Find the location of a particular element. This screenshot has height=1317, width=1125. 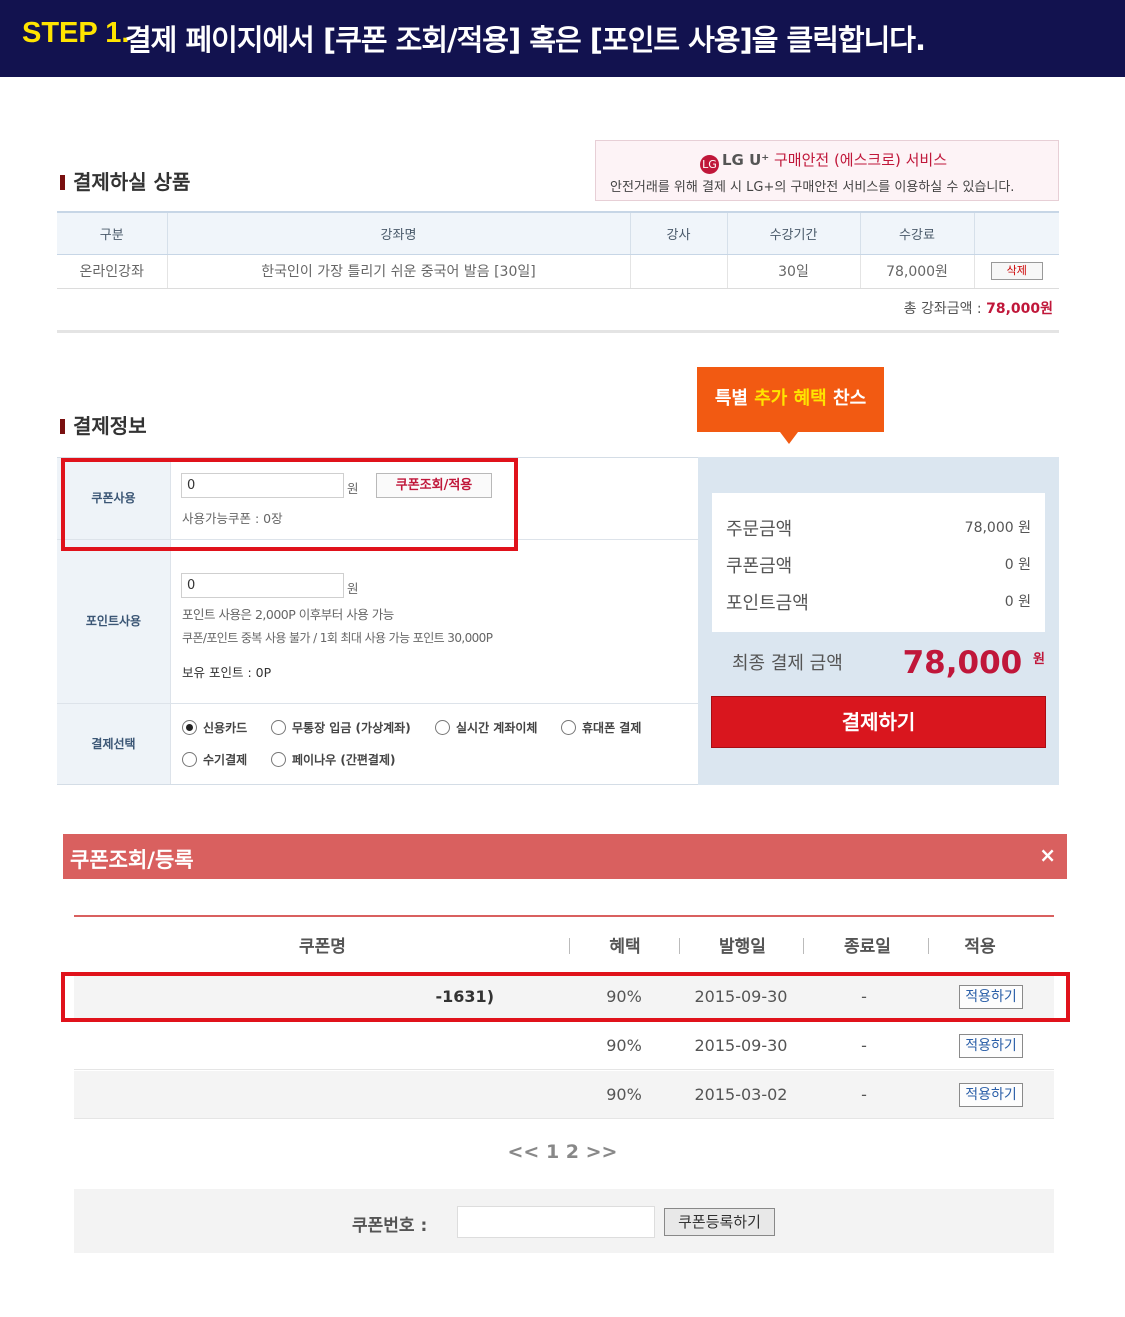

owned-points: 보유 포인트 : 0P is located at coordinates (227, 672).